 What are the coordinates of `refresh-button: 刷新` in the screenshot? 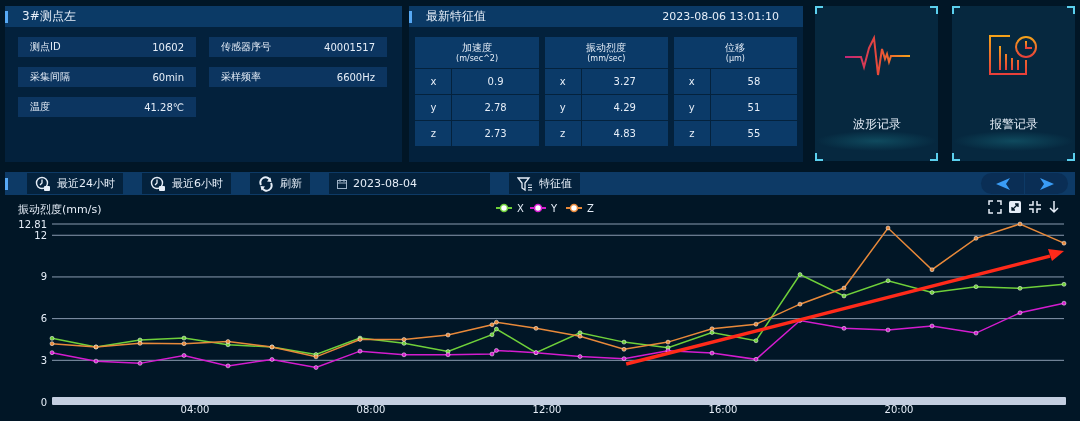 It's located at (280, 183).